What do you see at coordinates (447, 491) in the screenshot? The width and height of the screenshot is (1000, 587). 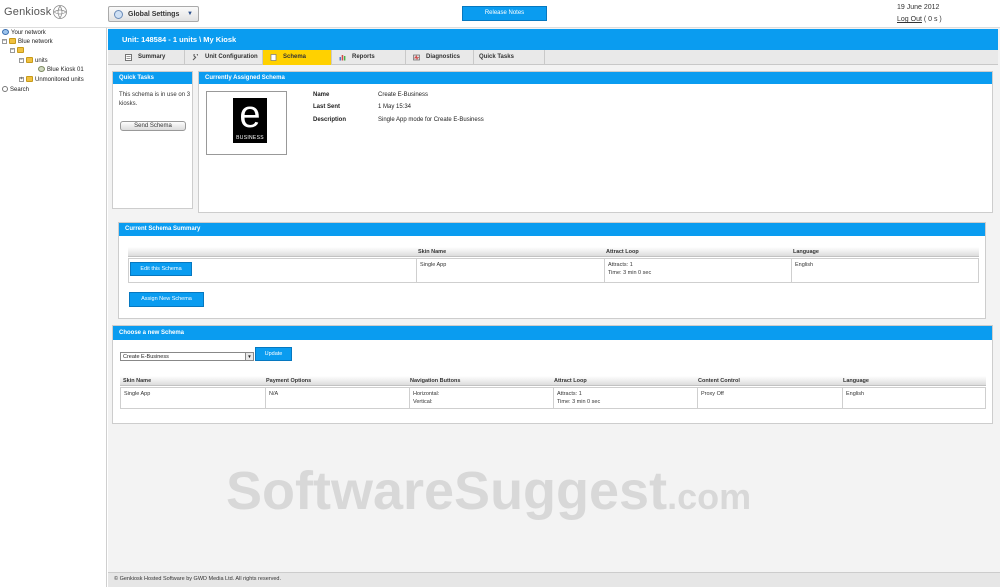 I see `watermark-main: SoftwareSuggest` at bounding box center [447, 491].